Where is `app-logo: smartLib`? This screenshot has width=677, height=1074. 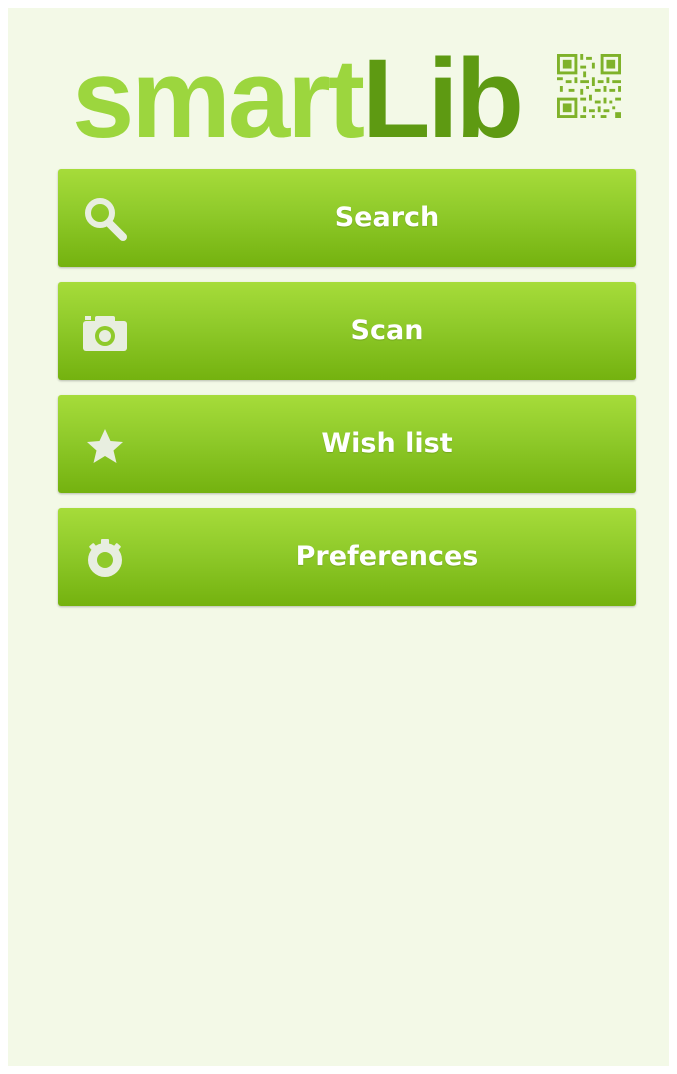 app-logo: smartLib is located at coordinates (352, 99).